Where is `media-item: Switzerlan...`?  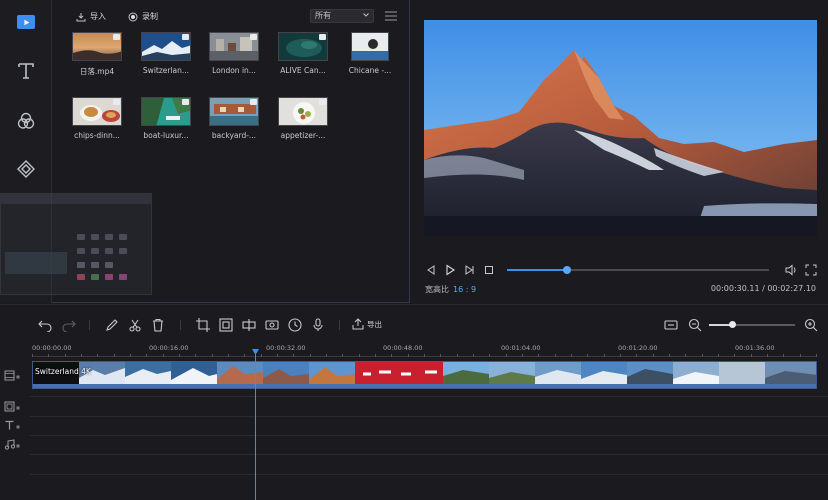
media-item: Switzerlan... is located at coordinates (167, 53).